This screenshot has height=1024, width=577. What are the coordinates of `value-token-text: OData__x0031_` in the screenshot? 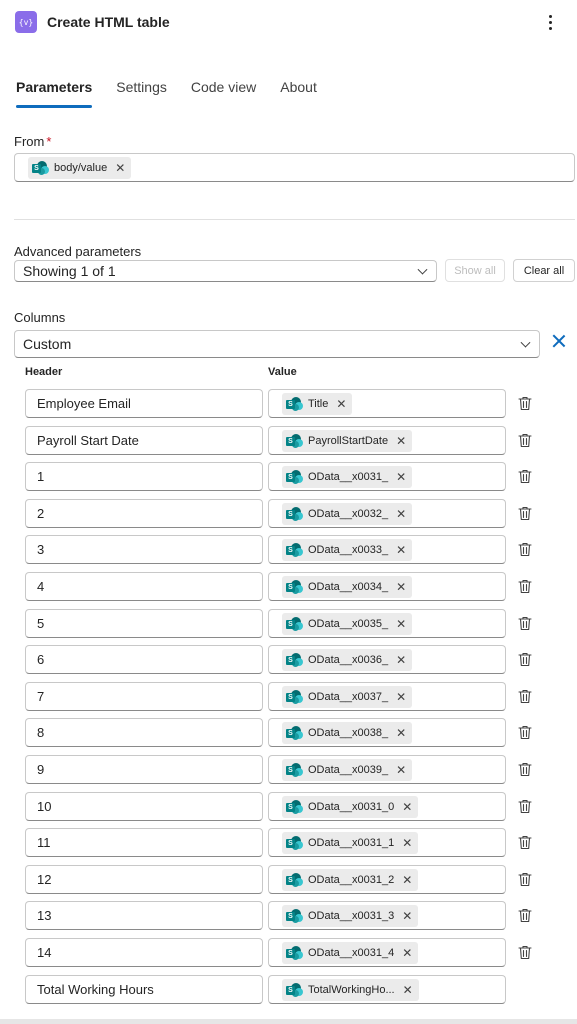 It's located at (348, 477).